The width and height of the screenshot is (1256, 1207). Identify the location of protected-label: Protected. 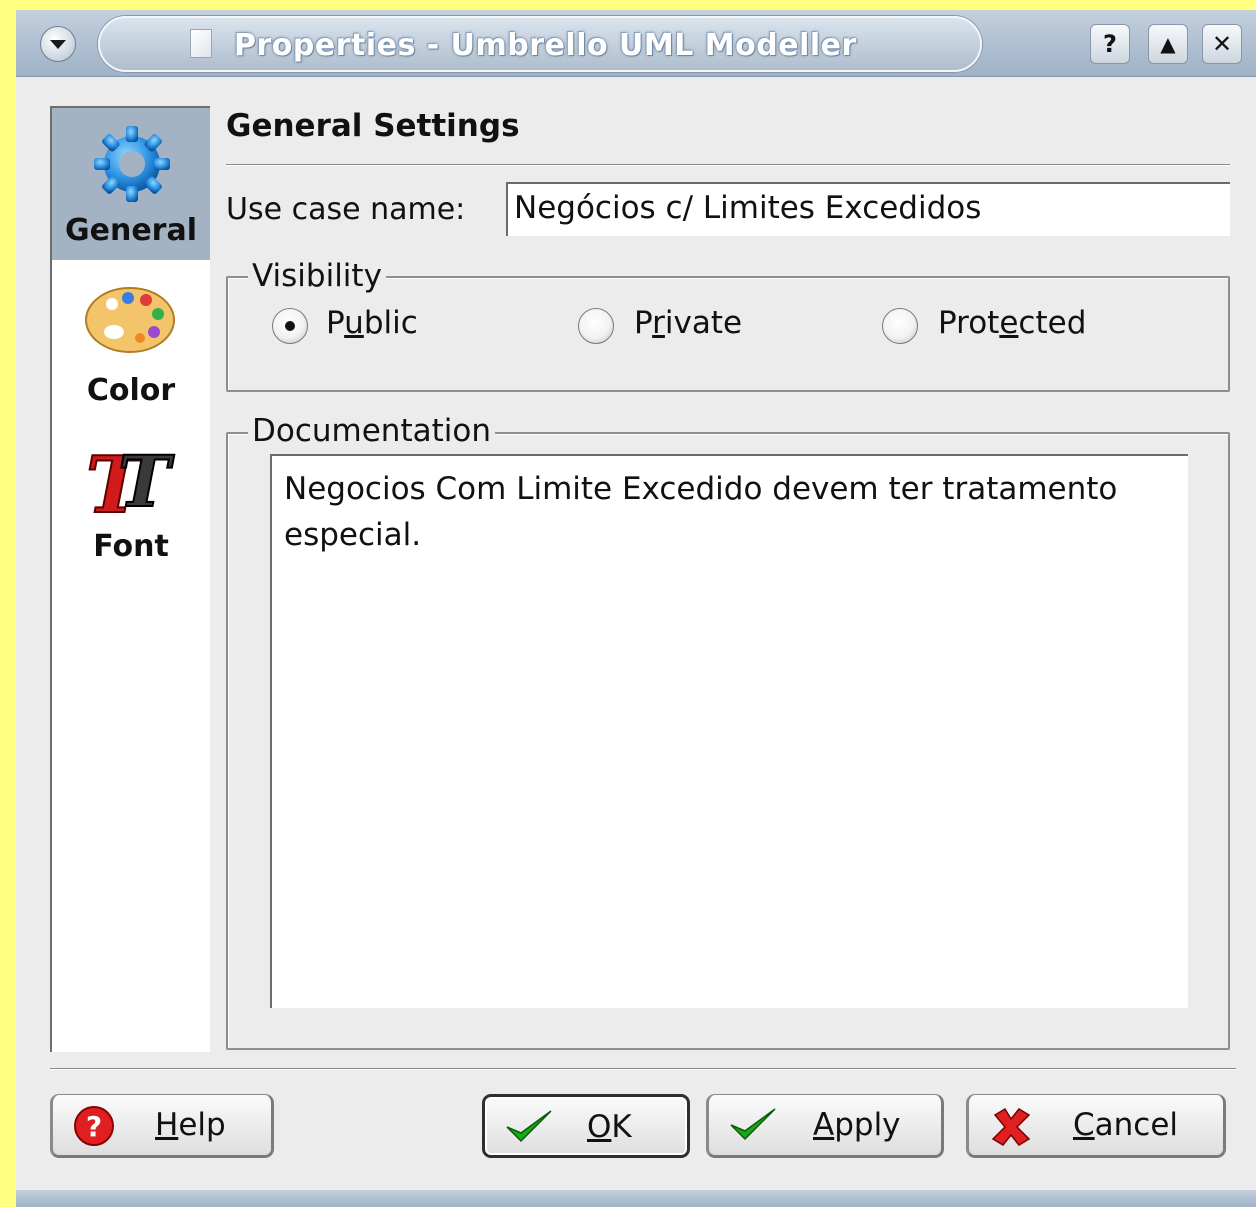
(1012, 323).